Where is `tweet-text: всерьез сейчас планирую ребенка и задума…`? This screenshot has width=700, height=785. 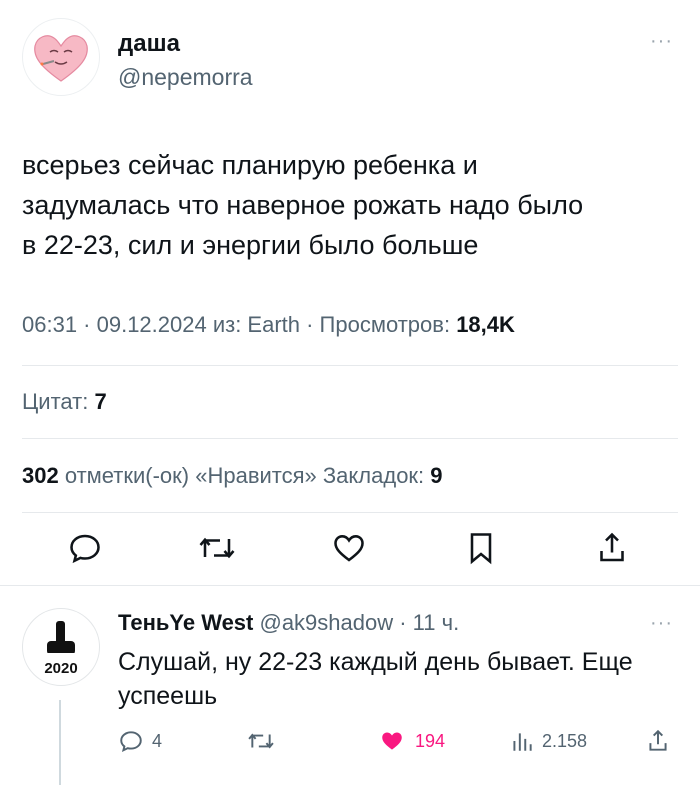
tweet-text: всерьез сейчас планирую ребенка и задума… is located at coordinates (352, 205).